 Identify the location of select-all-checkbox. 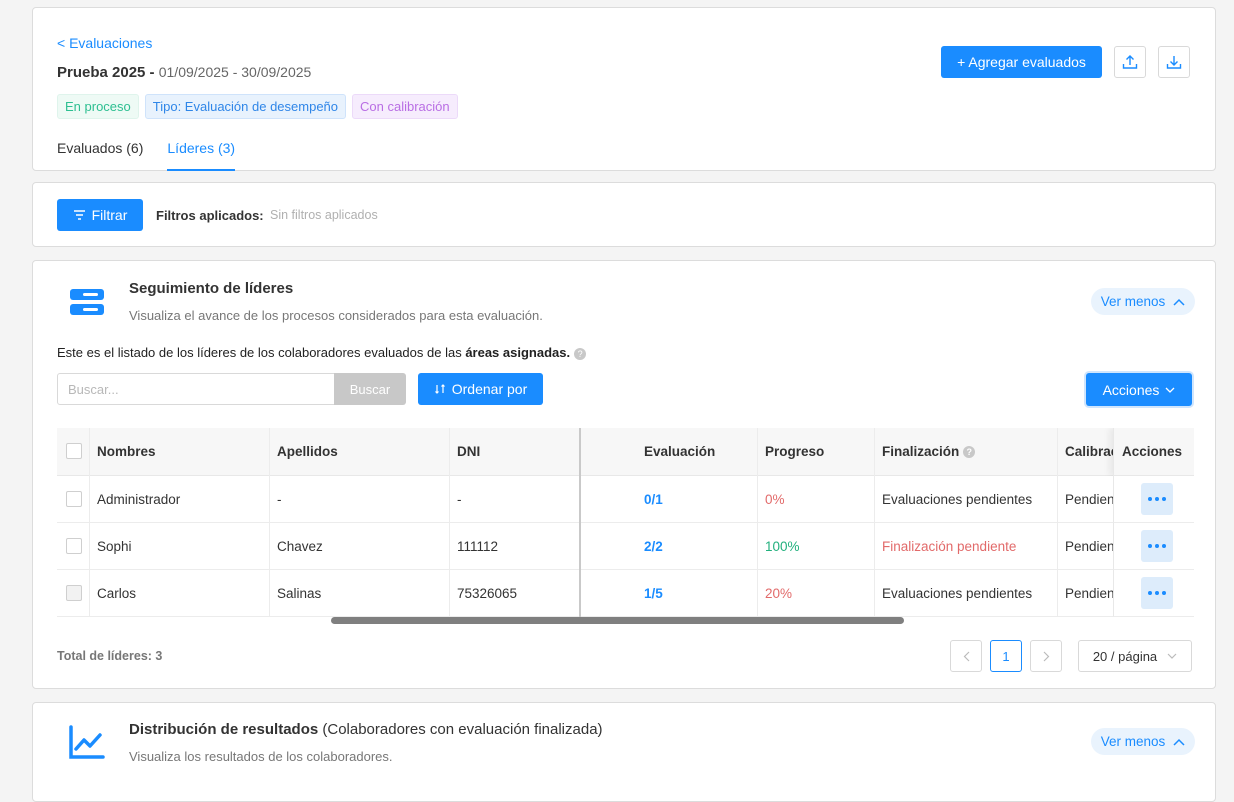
(74, 451).